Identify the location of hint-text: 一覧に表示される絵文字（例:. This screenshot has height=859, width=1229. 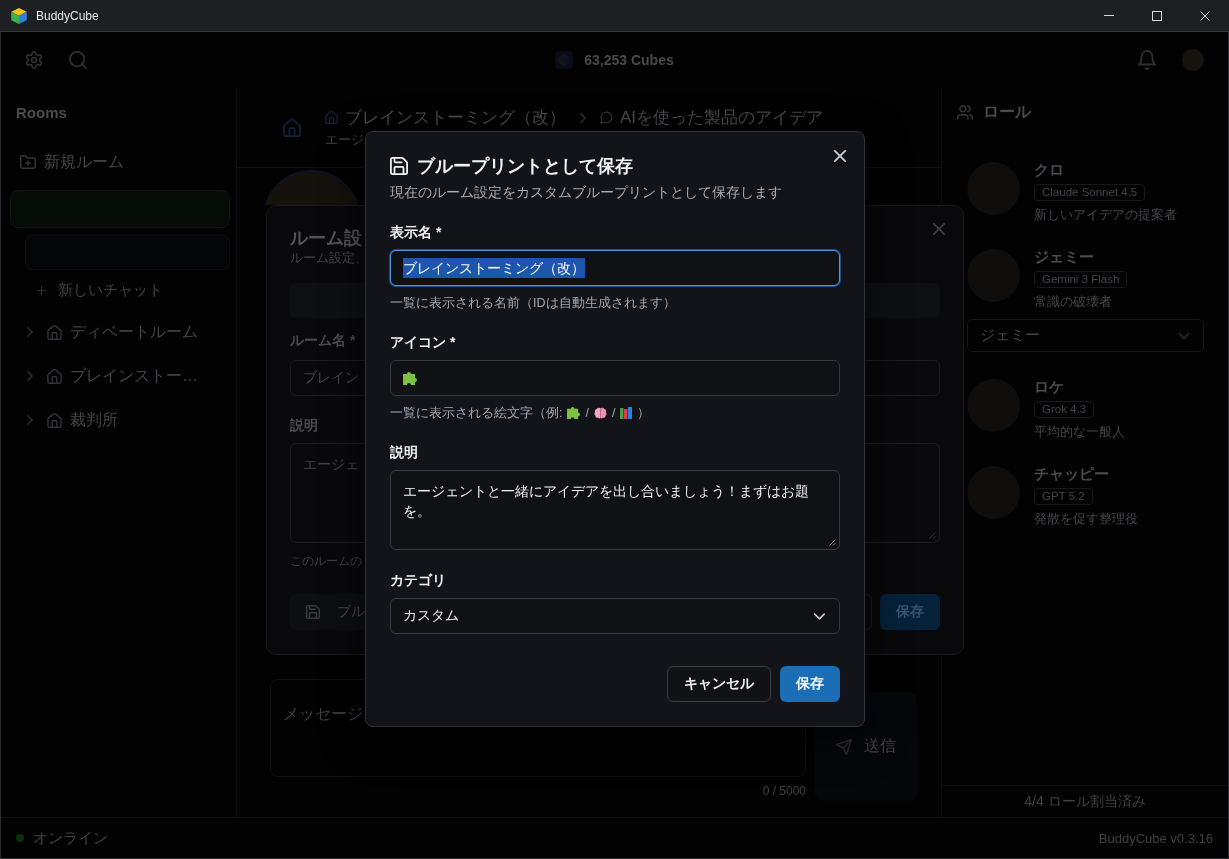
(476, 413).